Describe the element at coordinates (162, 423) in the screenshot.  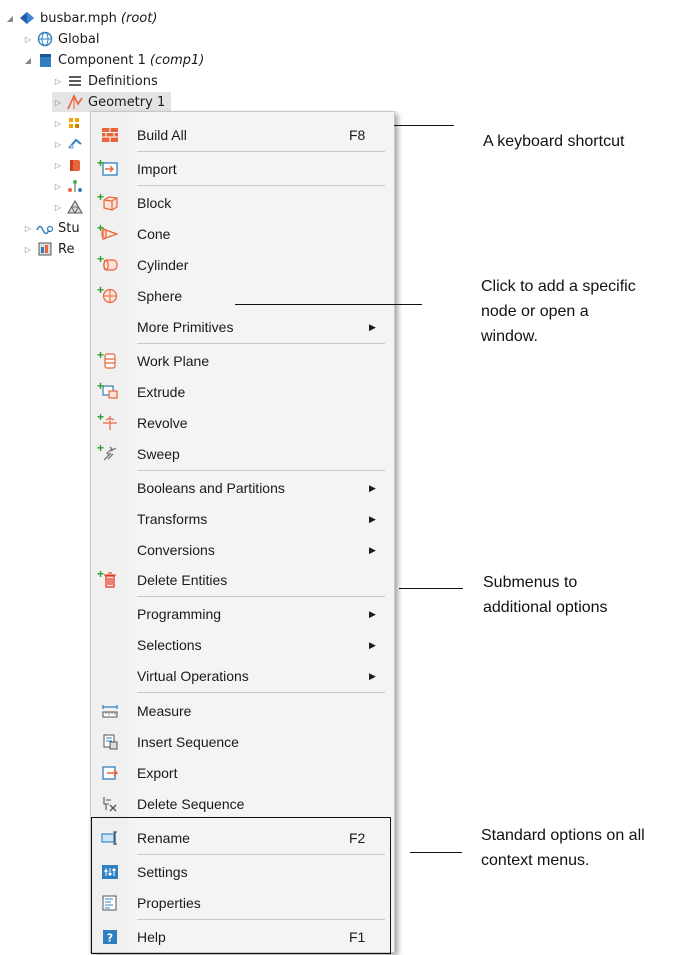
I see `menu-item-label: Revolve` at that location.